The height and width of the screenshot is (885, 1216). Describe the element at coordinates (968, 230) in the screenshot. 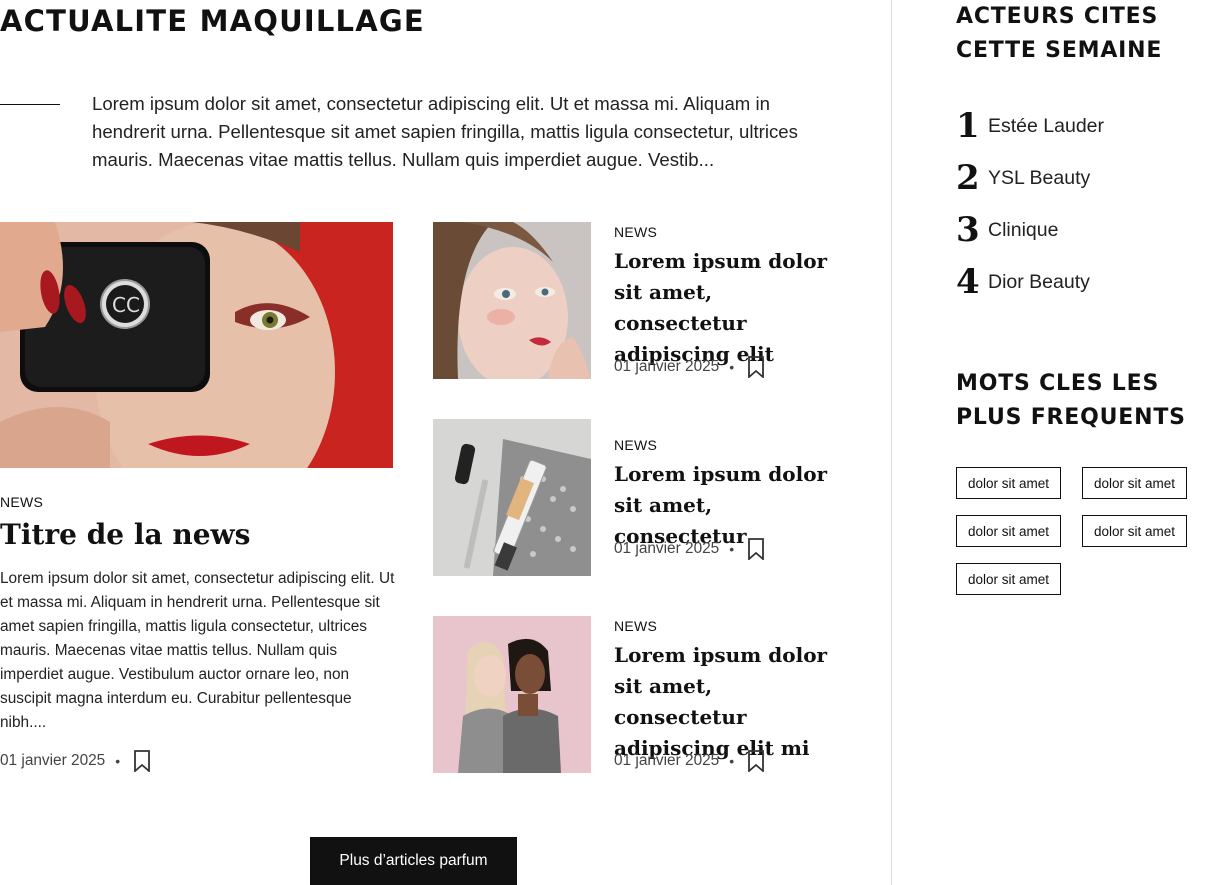

I see `actor-rank: 3` at that location.